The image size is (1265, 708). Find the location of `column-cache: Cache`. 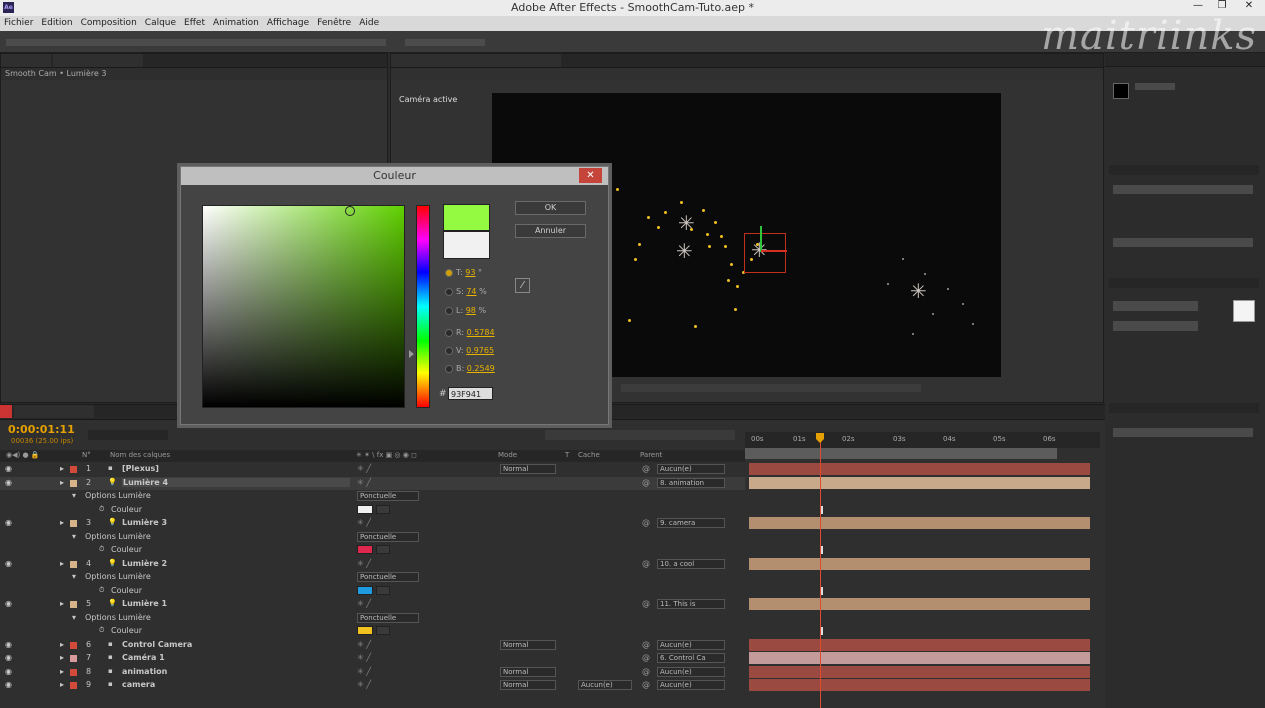

column-cache: Cache is located at coordinates (589, 455).